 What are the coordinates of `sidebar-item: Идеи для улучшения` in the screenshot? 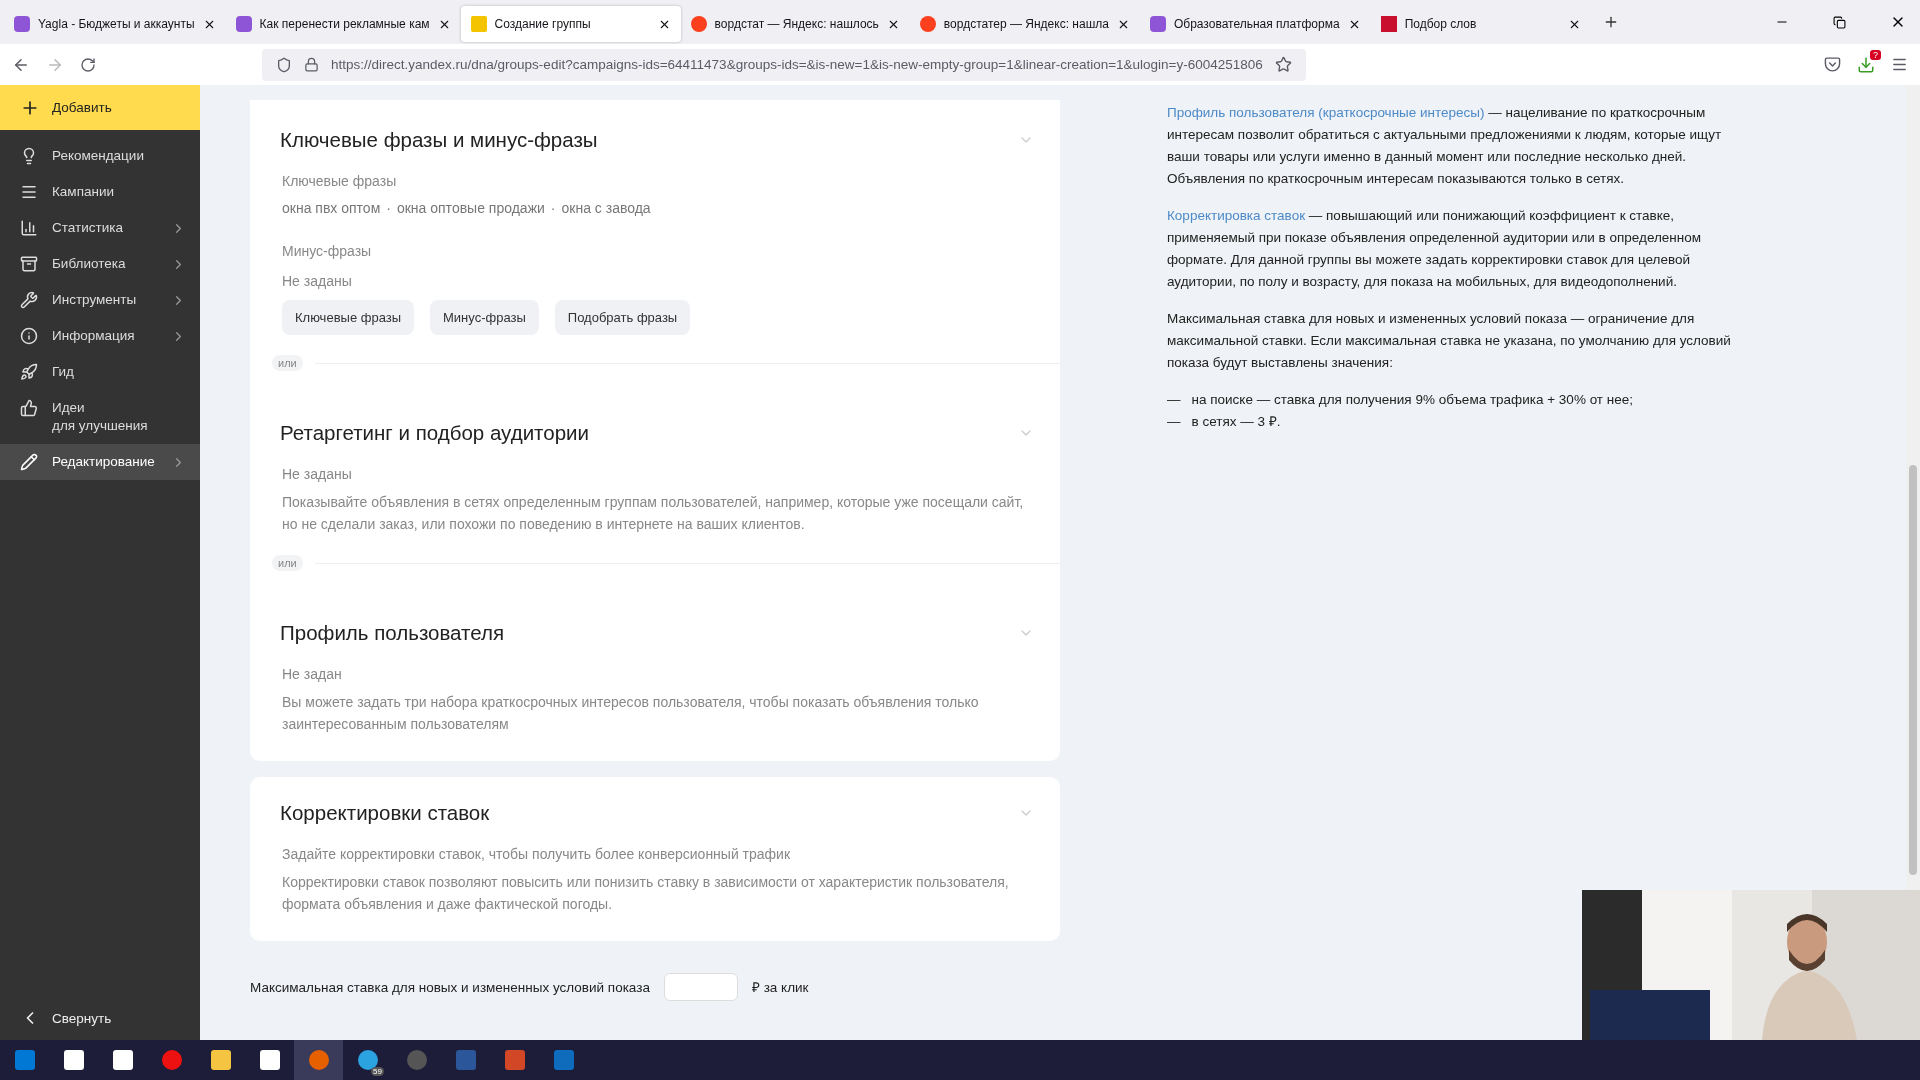 It's located at (100, 417).